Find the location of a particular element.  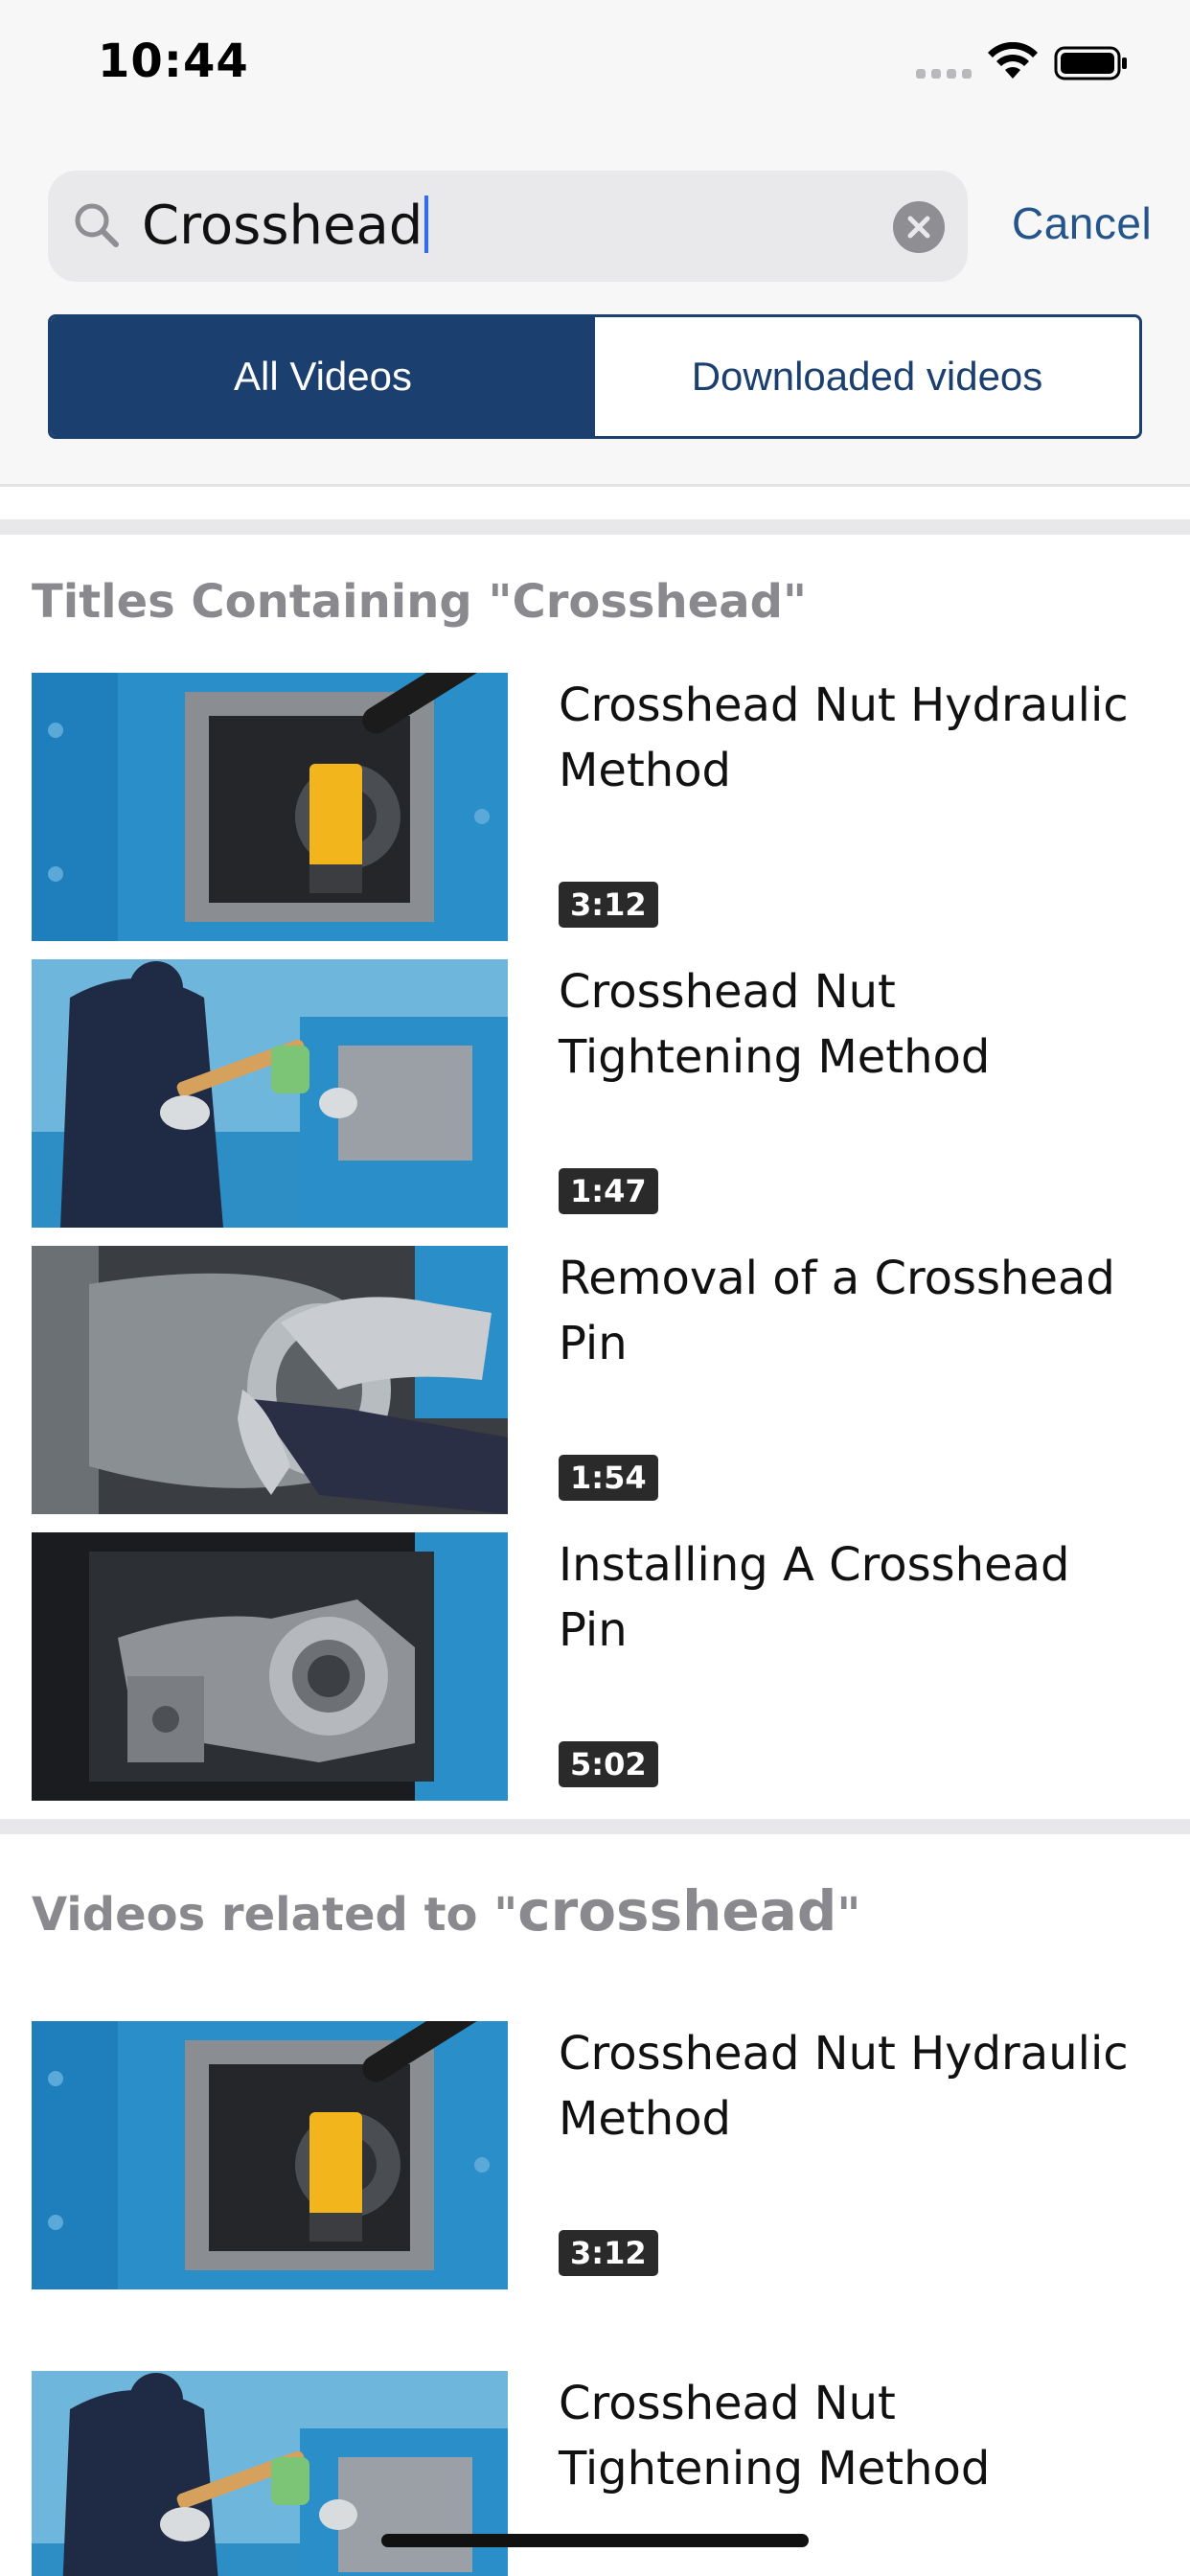

tab-all-videos: All Videos is located at coordinates (323, 376).